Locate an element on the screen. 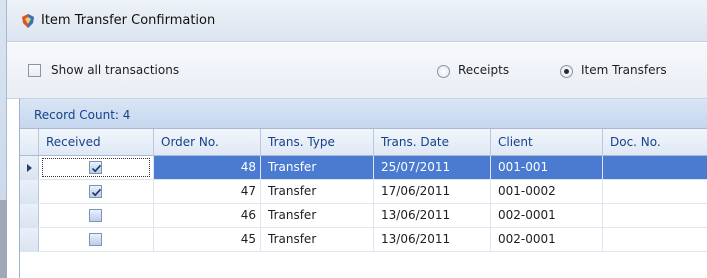 The width and height of the screenshot is (707, 278). table-row: 47 Transfer 17/06/2011 001-0002 is located at coordinates (363, 192).